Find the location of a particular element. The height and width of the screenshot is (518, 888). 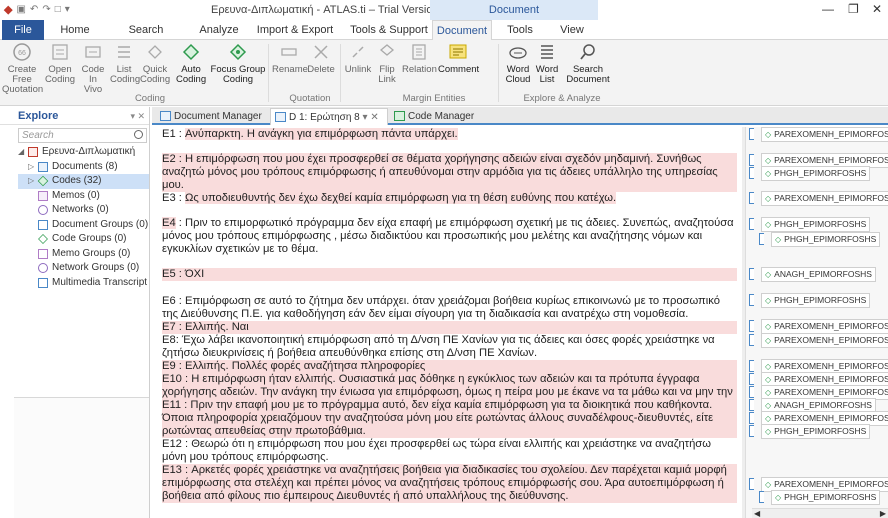

search-document-button: Search Document is located at coordinates (588, 63).